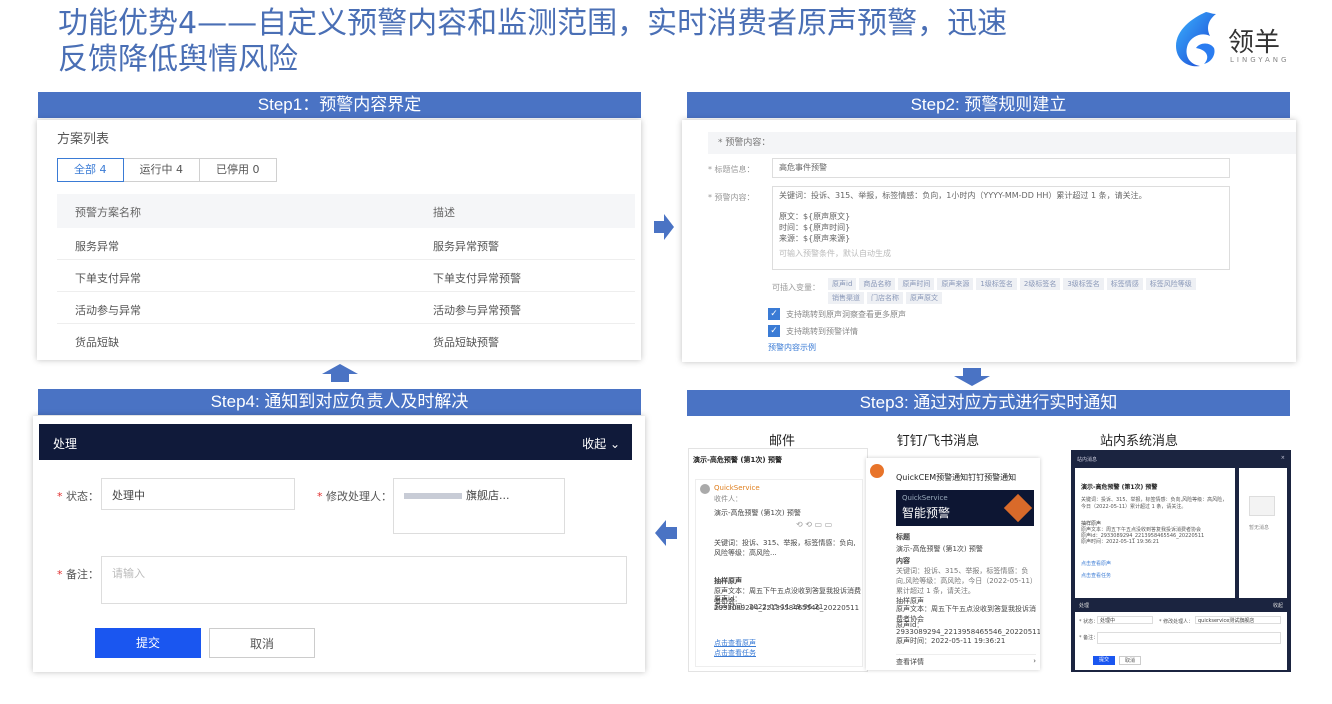 The width and height of the screenshot is (1332, 704). What do you see at coordinates (1096, 575) in the screenshot?
I see `sys-link-task: 点击查看任务` at bounding box center [1096, 575].